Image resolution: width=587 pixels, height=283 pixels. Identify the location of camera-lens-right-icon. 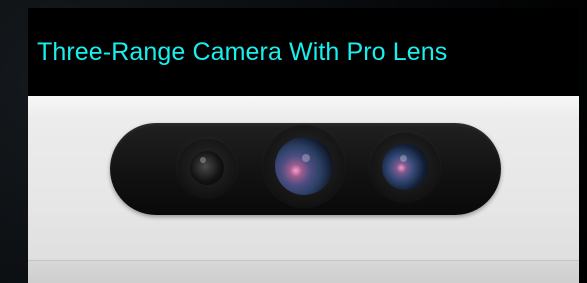
(405, 167).